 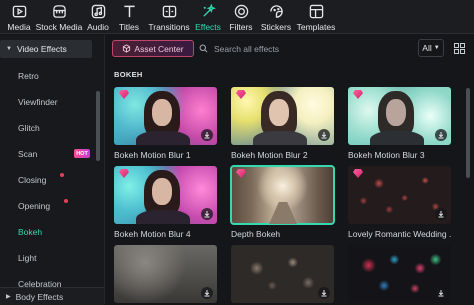 I want to click on search-icon, so click(x=203, y=48).